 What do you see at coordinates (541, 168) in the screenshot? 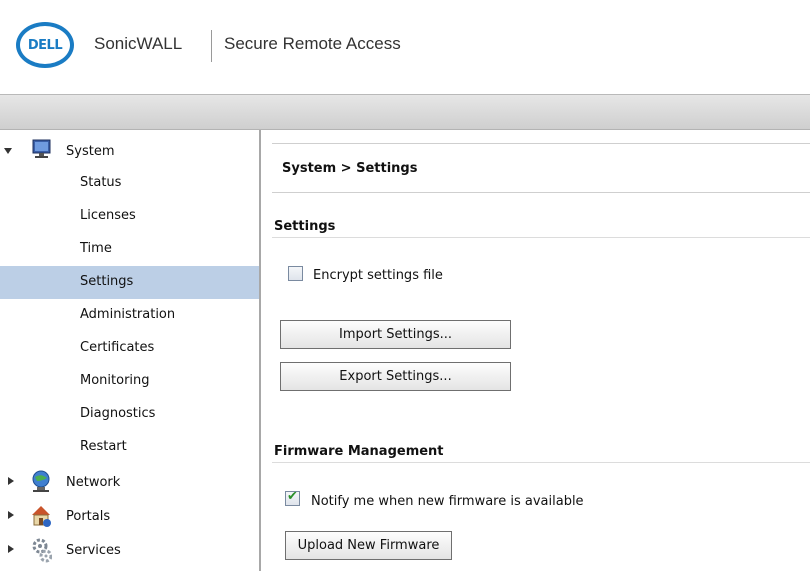
I see `breadcrumb-bar: System > Settings` at bounding box center [541, 168].